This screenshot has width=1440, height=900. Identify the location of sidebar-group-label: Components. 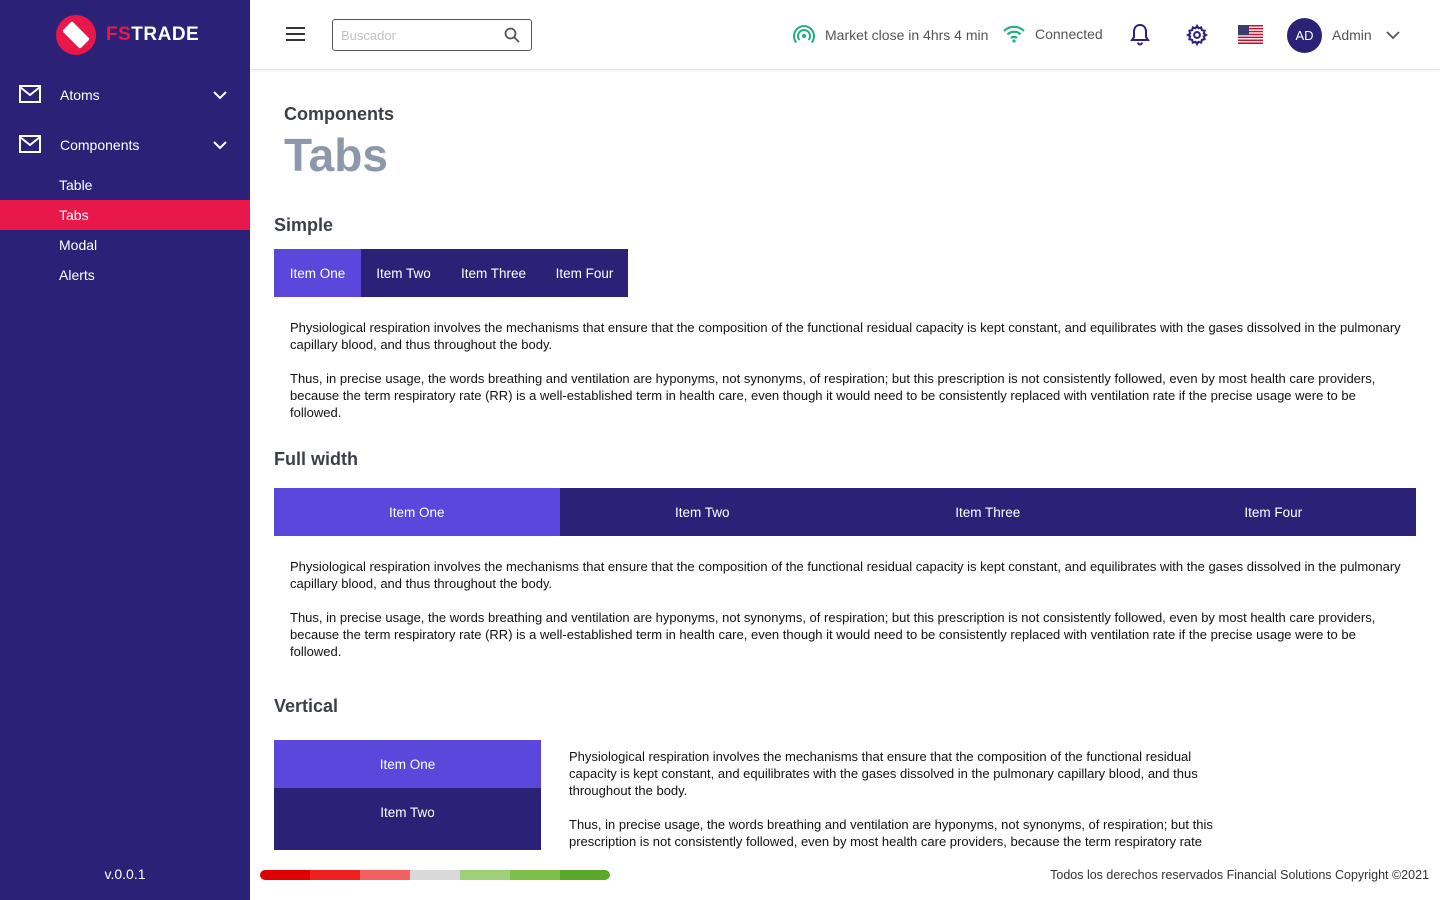
(100, 145).